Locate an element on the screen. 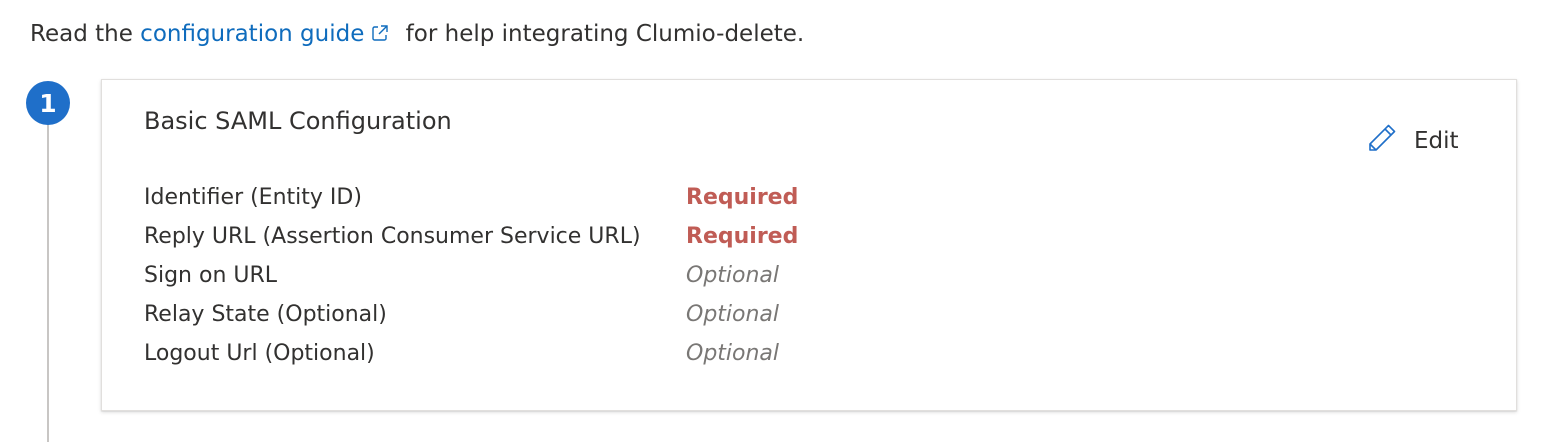 This screenshot has width=1552, height=442. field-label: Identifier (Entity ID) is located at coordinates (253, 197).